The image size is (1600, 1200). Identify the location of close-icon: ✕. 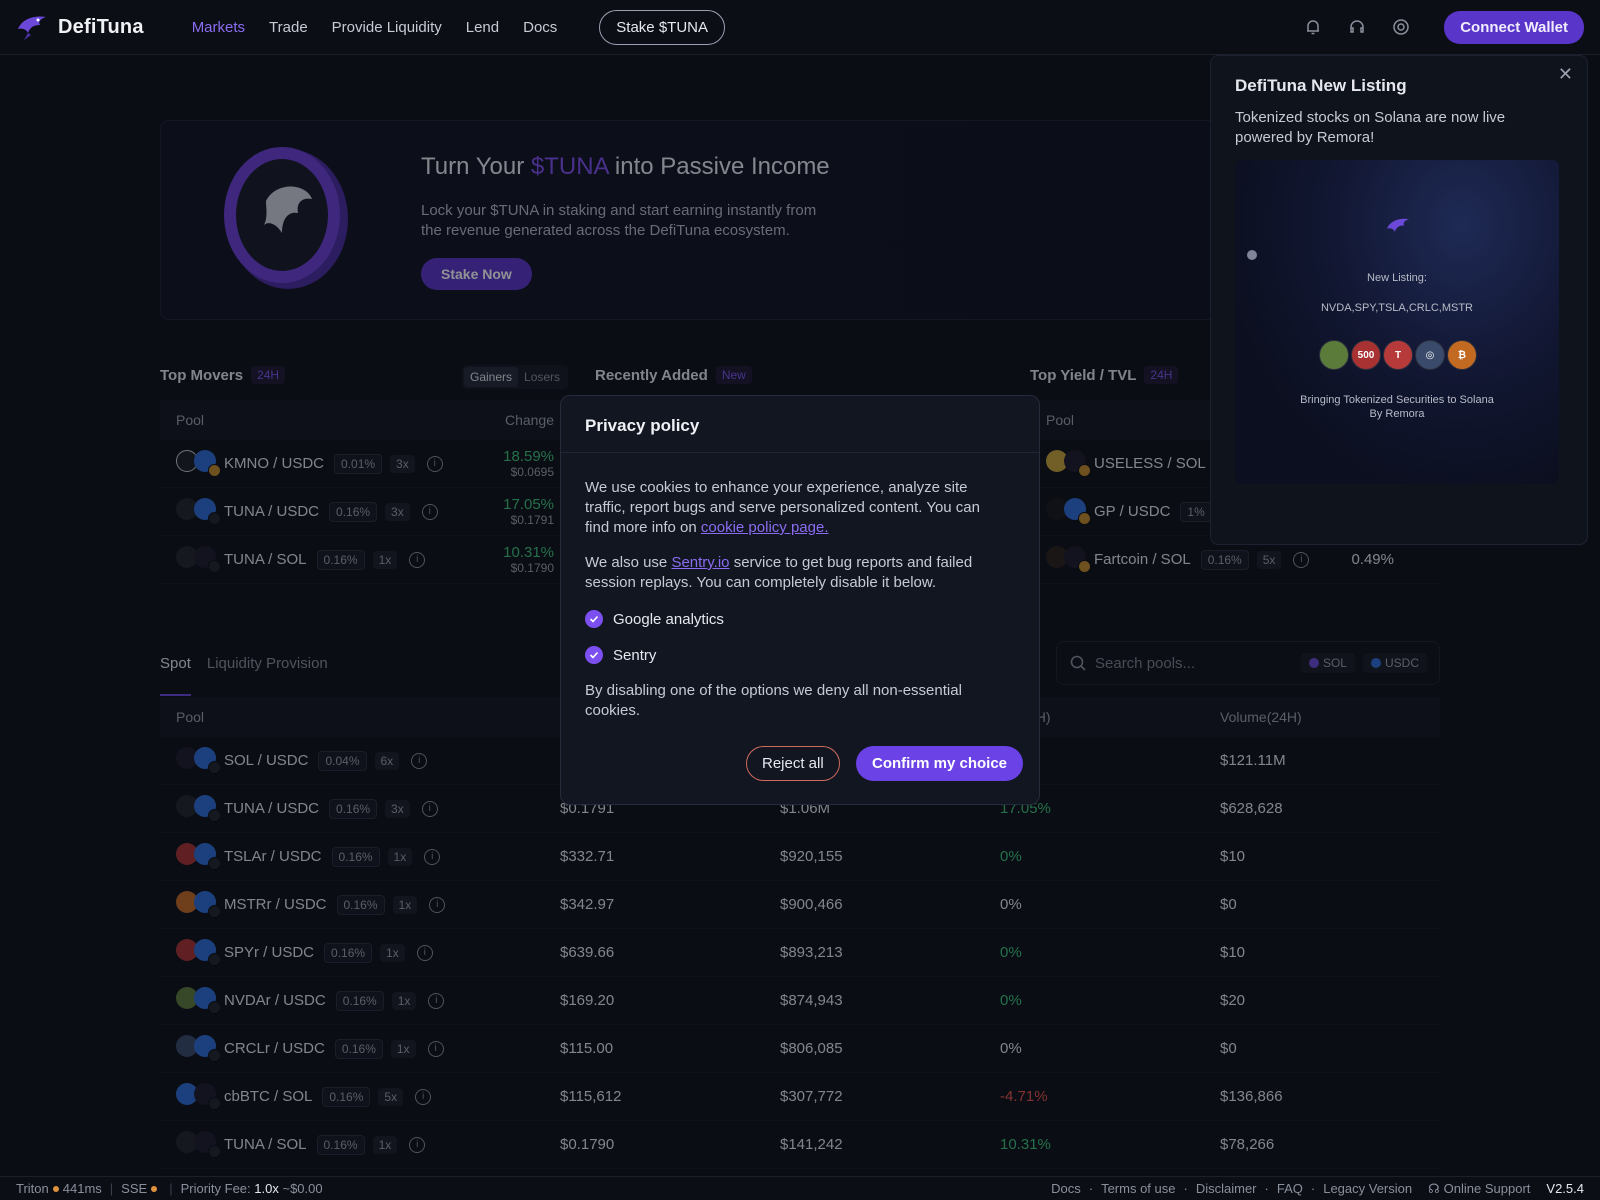
(1565, 74).